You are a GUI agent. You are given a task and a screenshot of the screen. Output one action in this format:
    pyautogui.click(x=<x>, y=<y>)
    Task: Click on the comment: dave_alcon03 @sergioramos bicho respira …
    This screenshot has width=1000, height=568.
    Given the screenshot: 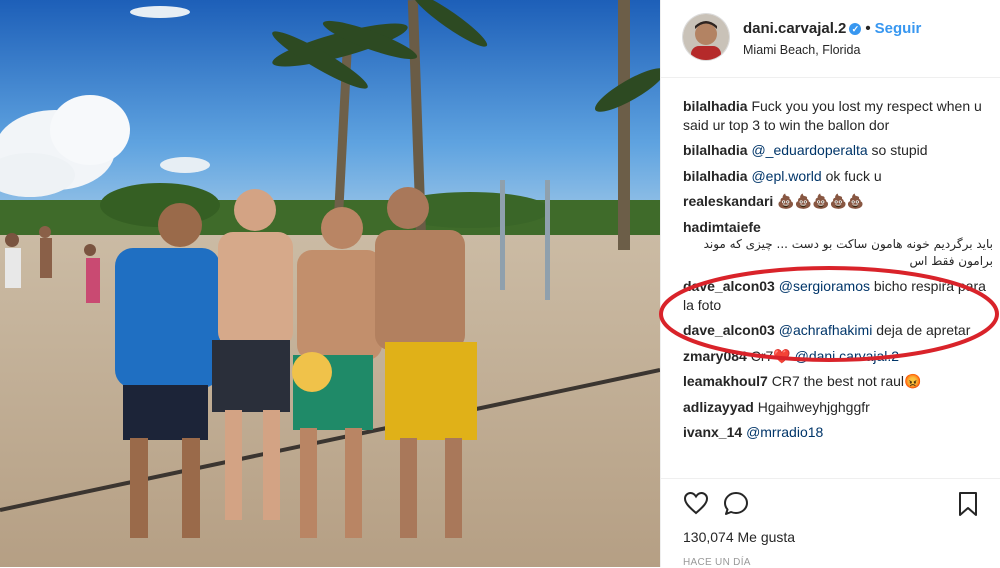 What is the action you would take?
    pyautogui.click(x=838, y=295)
    